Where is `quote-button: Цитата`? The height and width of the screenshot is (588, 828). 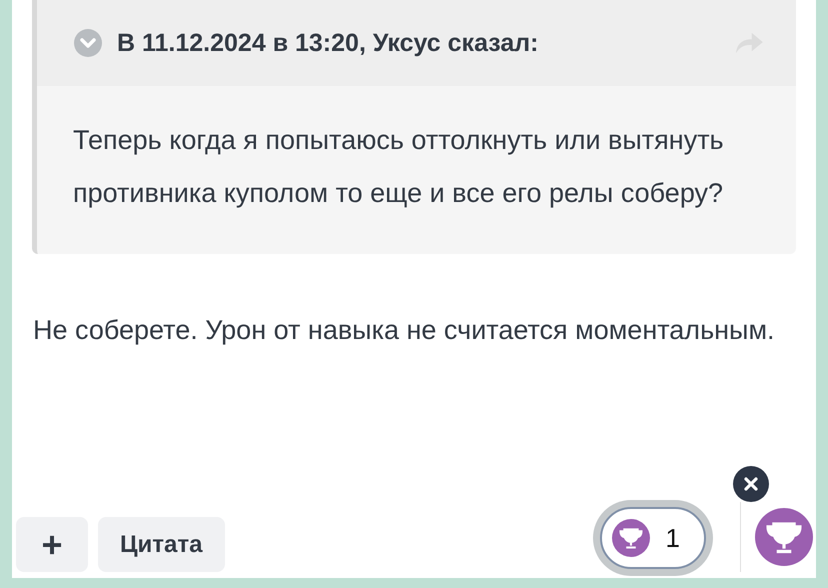 quote-button: Цитата is located at coordinates (161, 544).